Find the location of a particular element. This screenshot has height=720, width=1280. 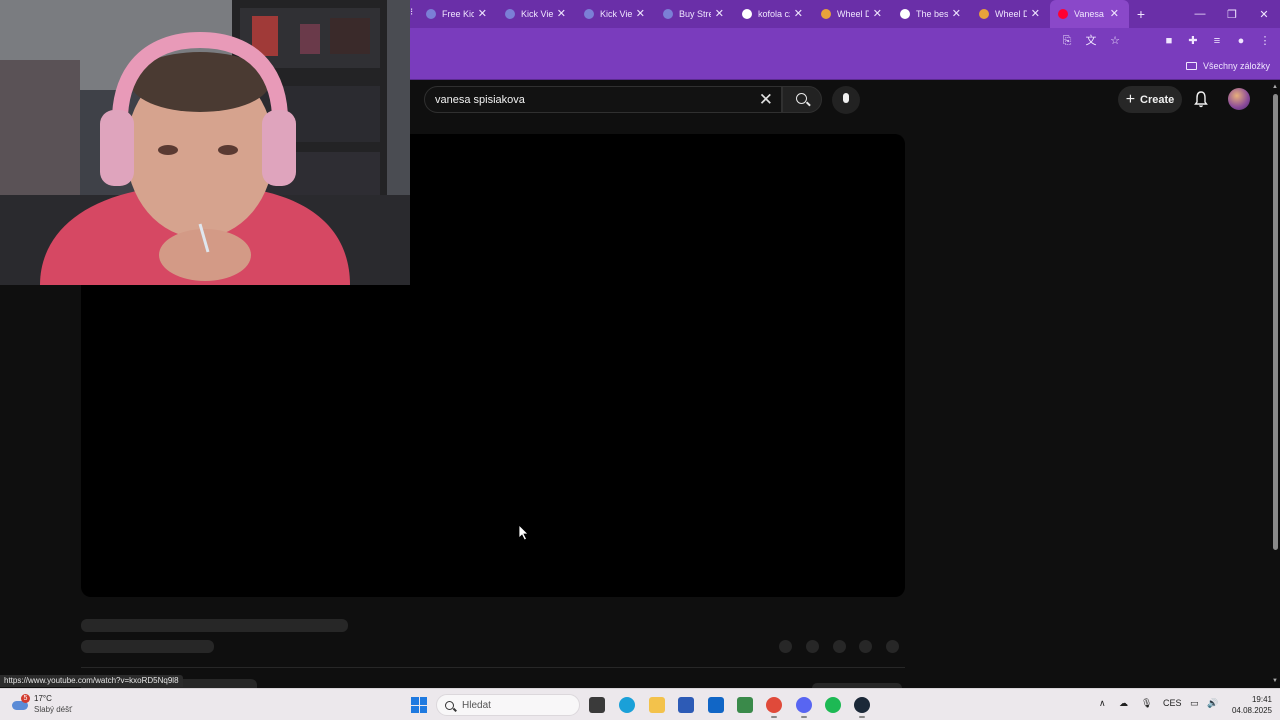

notifications-bell-icon is located at coordinates (1201, 99).